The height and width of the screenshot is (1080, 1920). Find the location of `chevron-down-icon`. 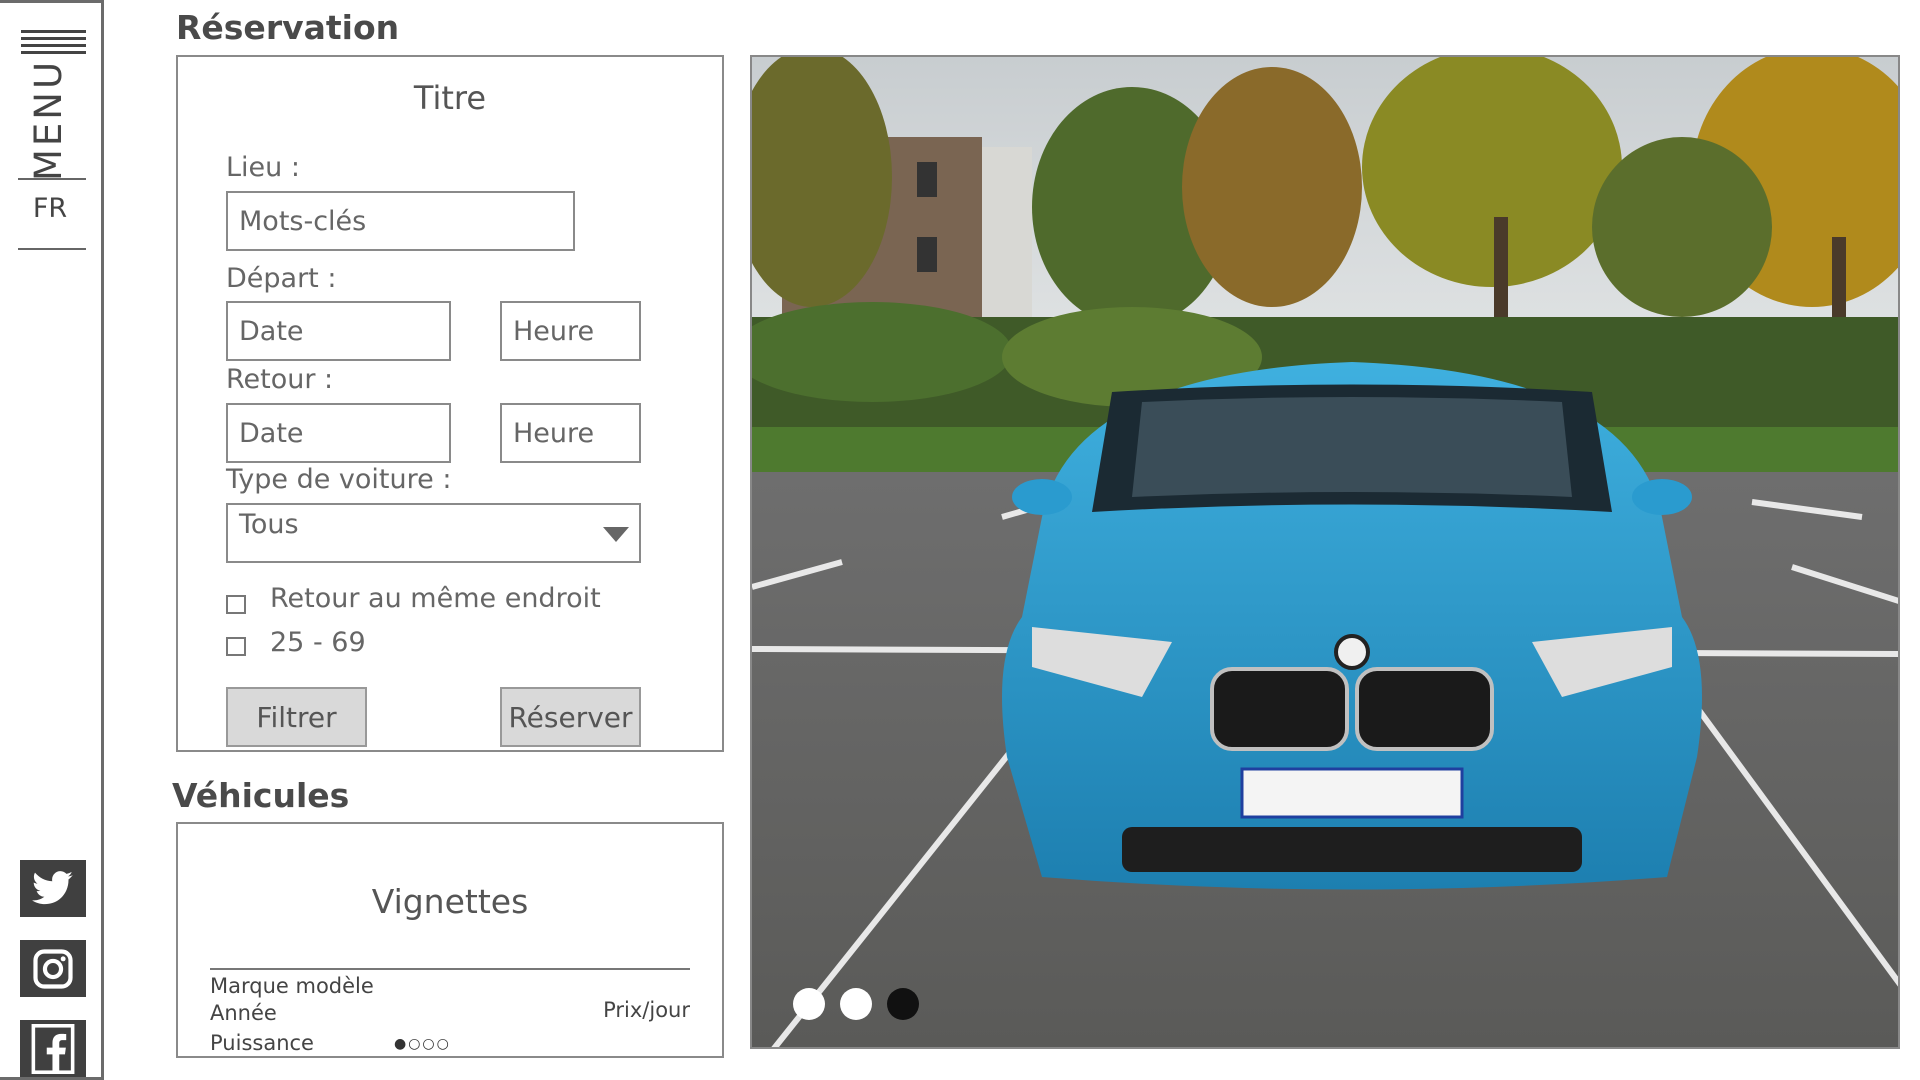

chevron-down-icon is located at coordinates (616, 534).